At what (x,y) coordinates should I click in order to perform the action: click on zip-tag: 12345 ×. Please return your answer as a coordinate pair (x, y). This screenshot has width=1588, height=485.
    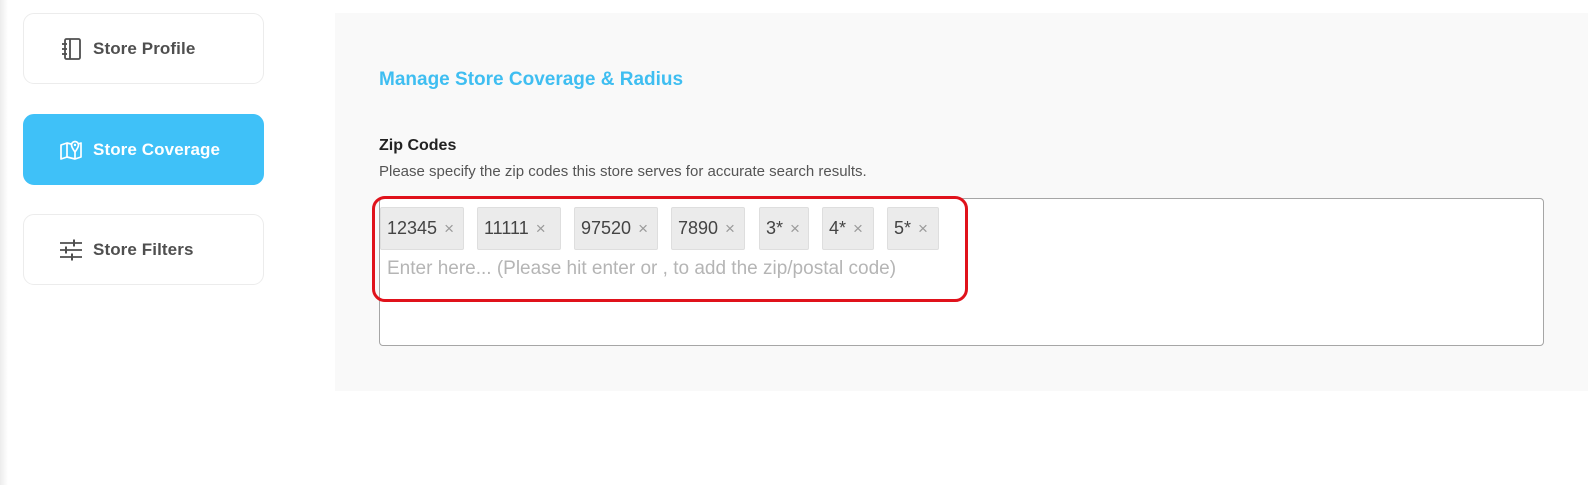
    Looking at the image, I should click on (422, 228).